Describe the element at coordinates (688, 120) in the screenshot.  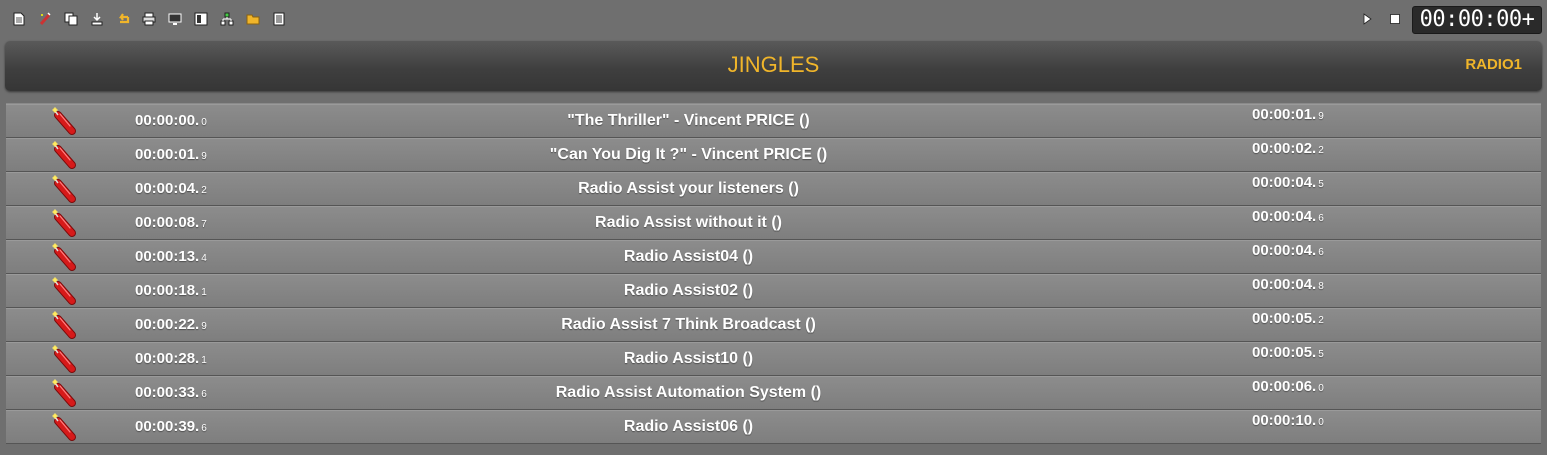
I see `jingle-title: "The Thriller" - Vincent PRICE ()` at that location.